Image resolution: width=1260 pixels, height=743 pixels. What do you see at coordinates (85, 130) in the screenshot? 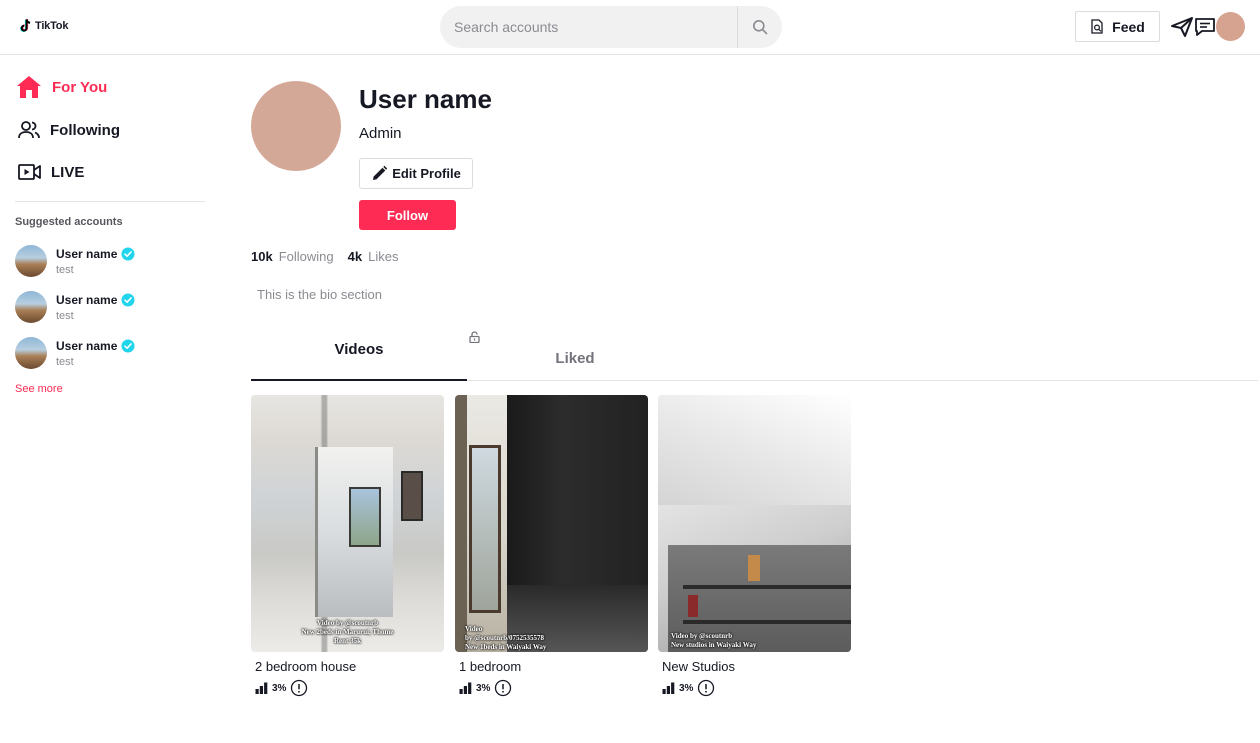
I see `nav-label: Following` at bounding box center [85, 130].